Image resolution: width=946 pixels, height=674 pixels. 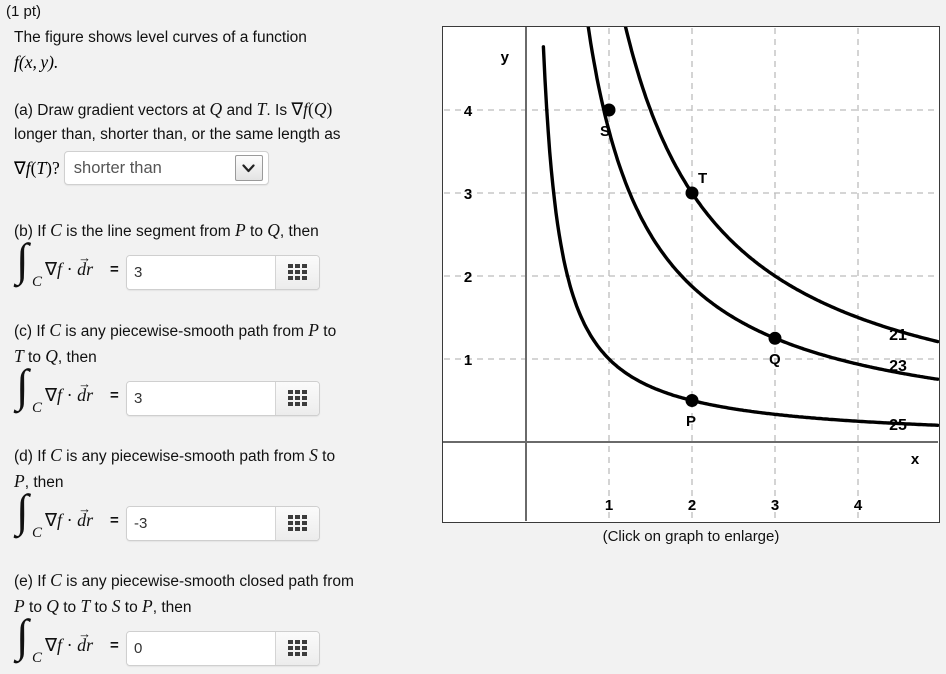 What do you see at coordinates (36, 62) in the screenshot?
I see `intro-function: f(x, y).` at bounding box center [36, 62].